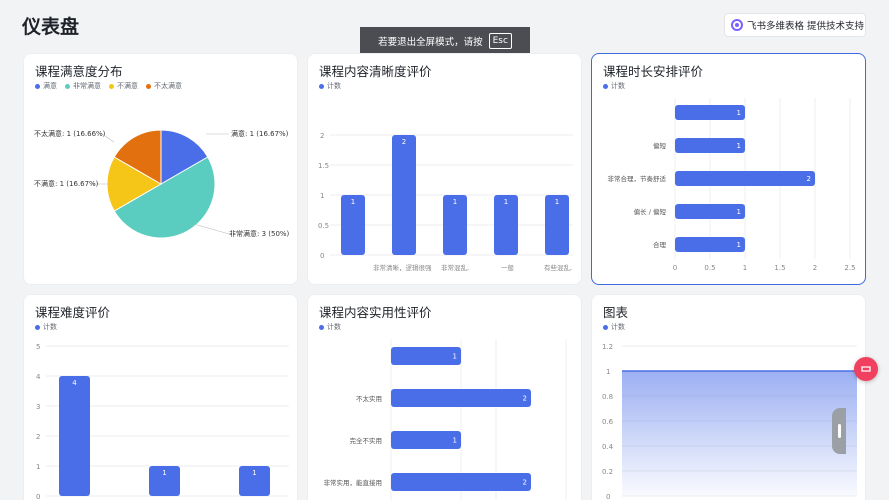 The image size is (889, 500). I want to click on area-chart: 1.2 1 0.8 0.6 0.4 0.2 0, so click(729, 421).